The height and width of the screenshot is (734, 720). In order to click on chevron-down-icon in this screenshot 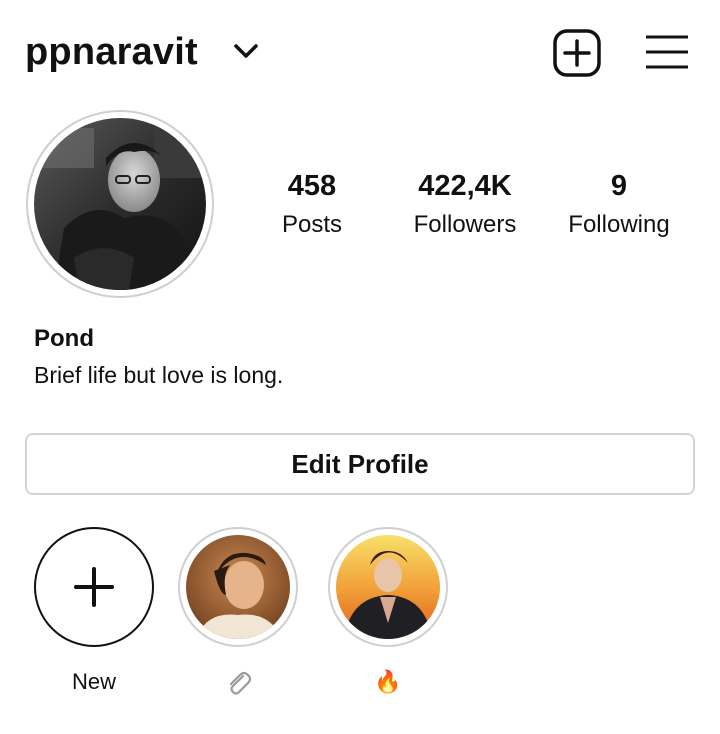, I will do `click(246, 51)`.